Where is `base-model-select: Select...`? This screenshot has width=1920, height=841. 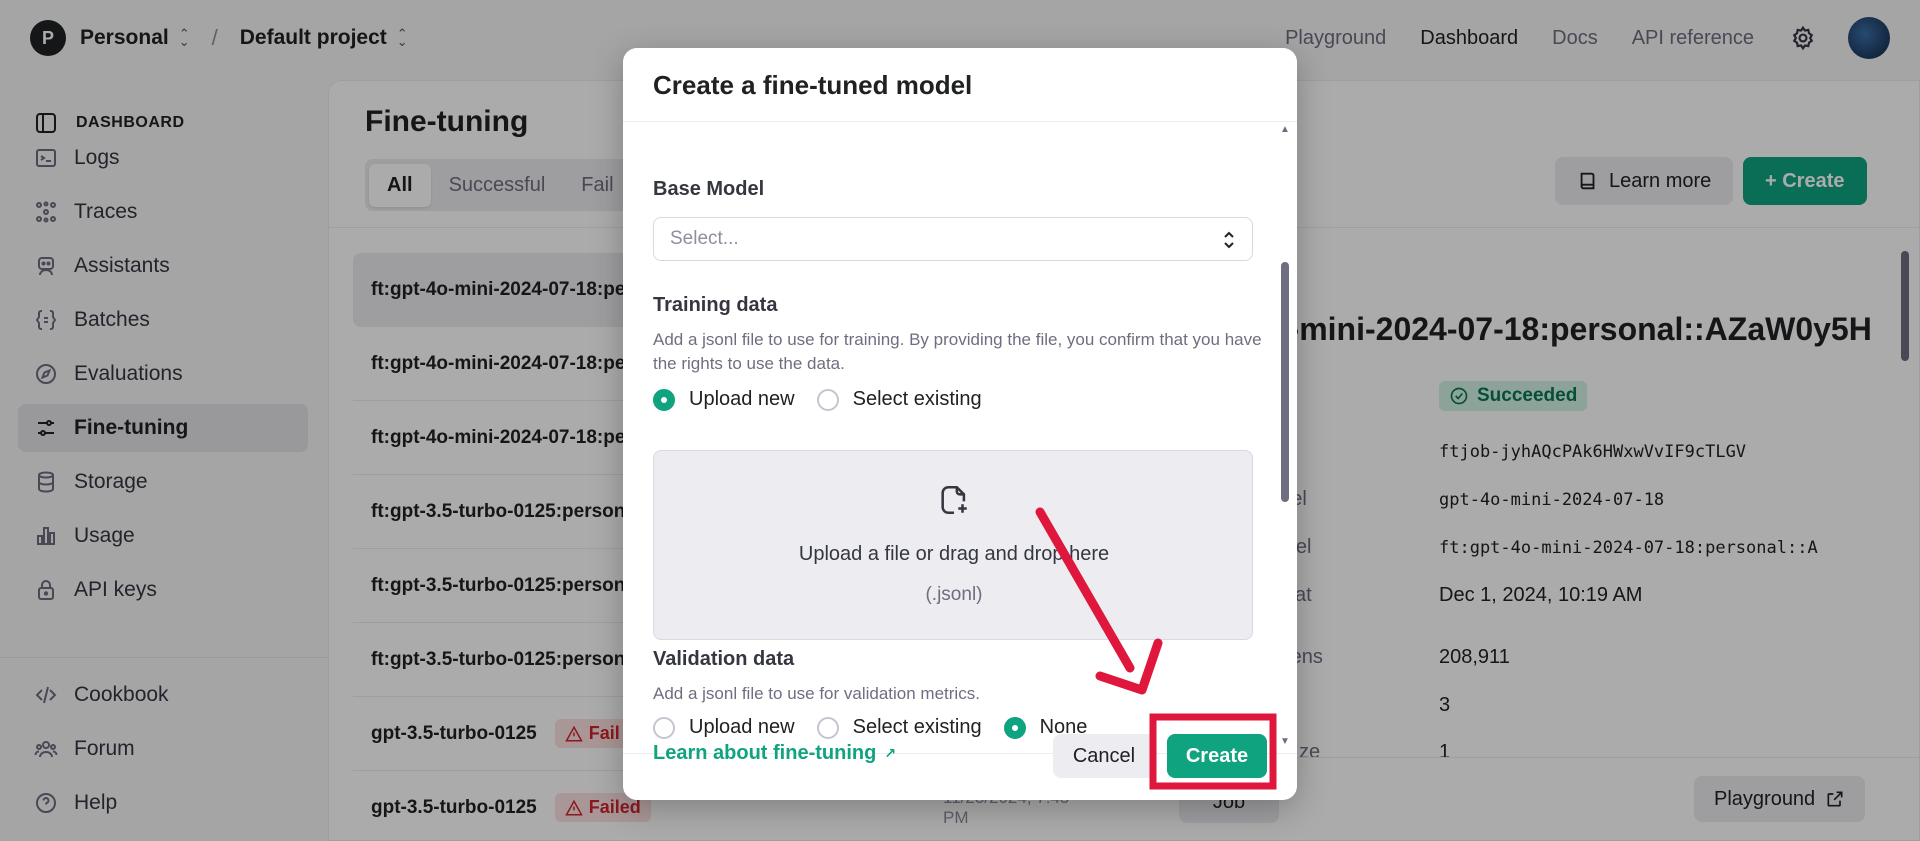 base-model-select: Select... is located at coordinates (953, 239).